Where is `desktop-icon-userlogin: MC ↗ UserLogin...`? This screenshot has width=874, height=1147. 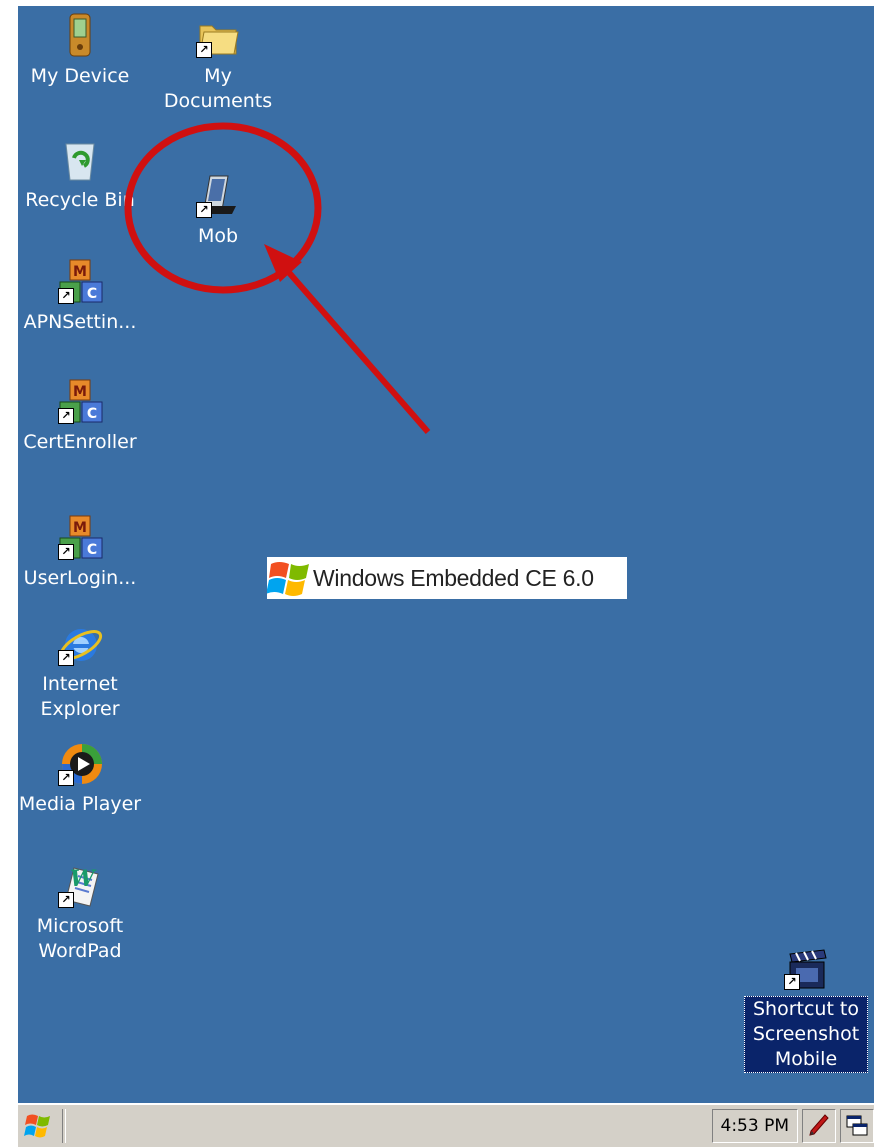
desktop-icon-userlogin: MC ↗ UserLogin... is located at coordinates (80, 552).